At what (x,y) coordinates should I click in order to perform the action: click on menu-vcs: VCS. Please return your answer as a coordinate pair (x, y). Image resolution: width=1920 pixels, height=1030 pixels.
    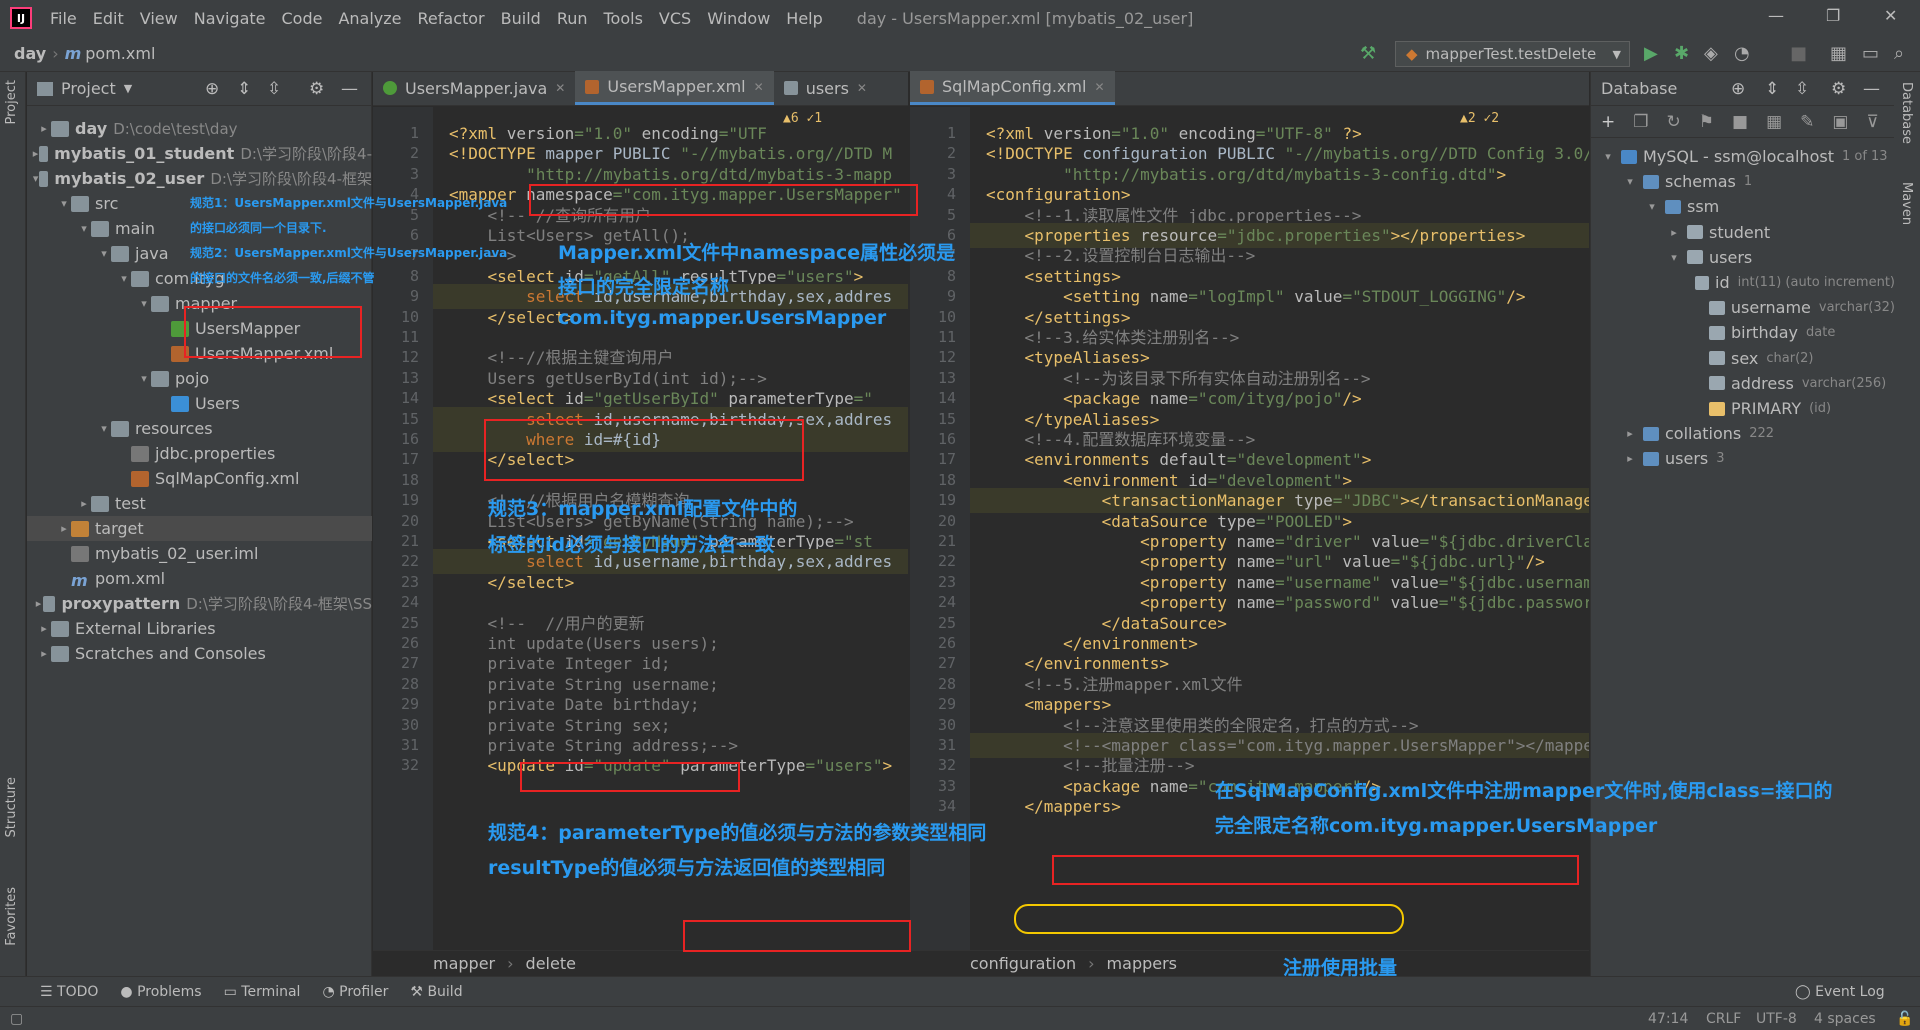
    Looking at the image, I should click on (675, 18).